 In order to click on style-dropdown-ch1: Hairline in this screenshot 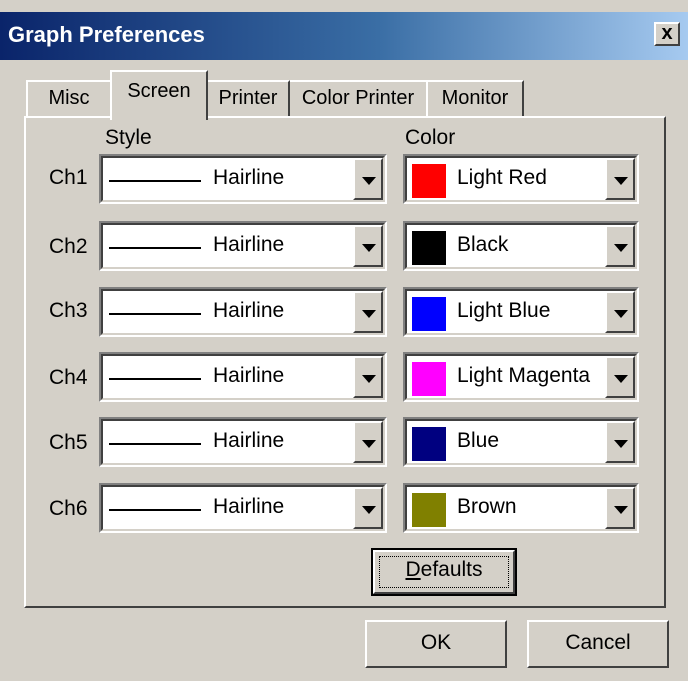, I will do `click(243, 179)`.